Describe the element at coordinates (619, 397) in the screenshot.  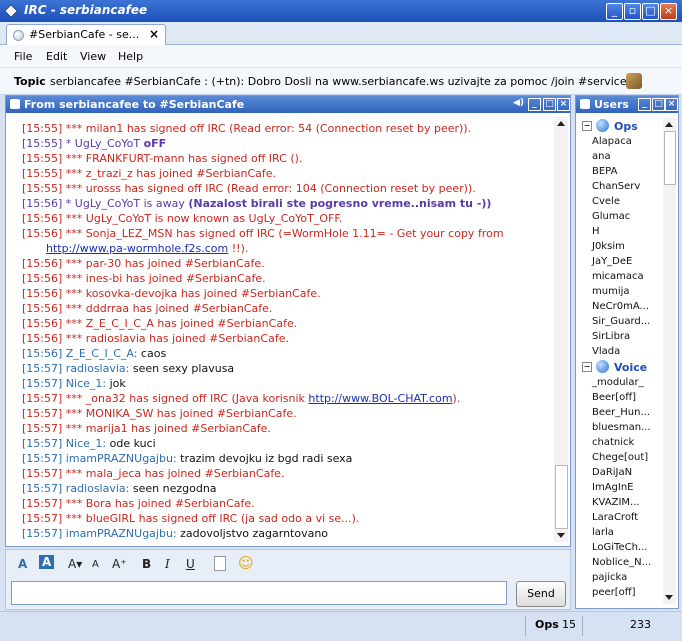
I see `user-list-item: Beer[off]` at that location.